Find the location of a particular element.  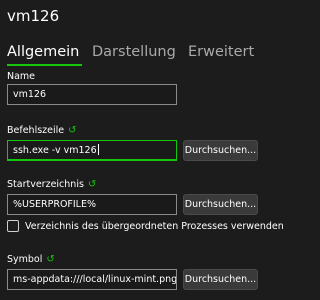

command-line-field: ssh.exe -v vm126 is located at coordinates (92, 150).